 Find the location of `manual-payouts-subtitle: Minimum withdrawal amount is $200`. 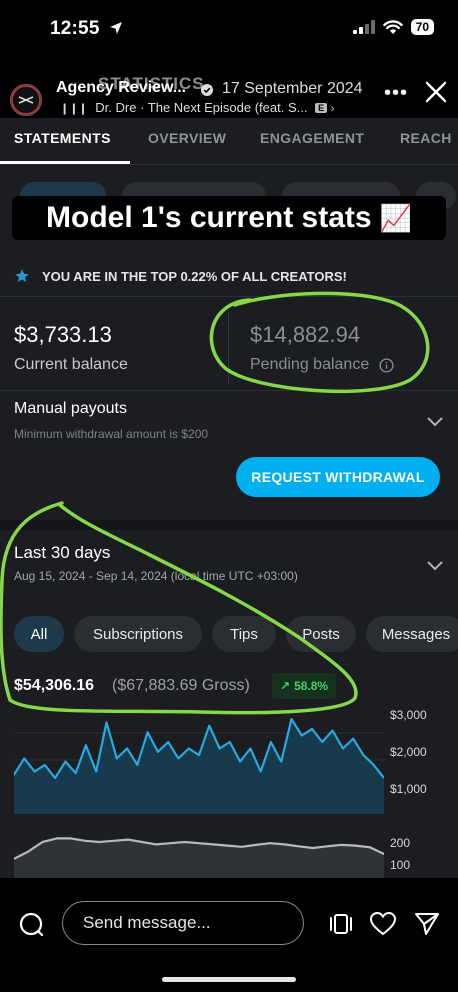

manual-payouts-subtitle: Minimum withdrawal amount is $200 is located at coordinates (111, 434).